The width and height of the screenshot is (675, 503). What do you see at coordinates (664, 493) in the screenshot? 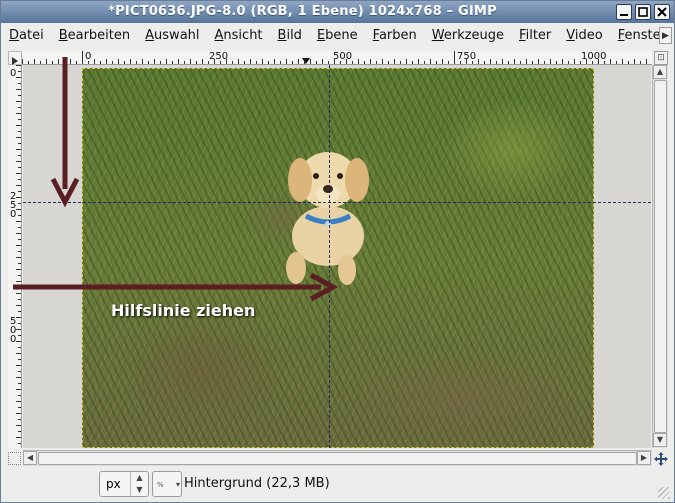
I see `resize-grip-icon` at bounding box center [664, 493].